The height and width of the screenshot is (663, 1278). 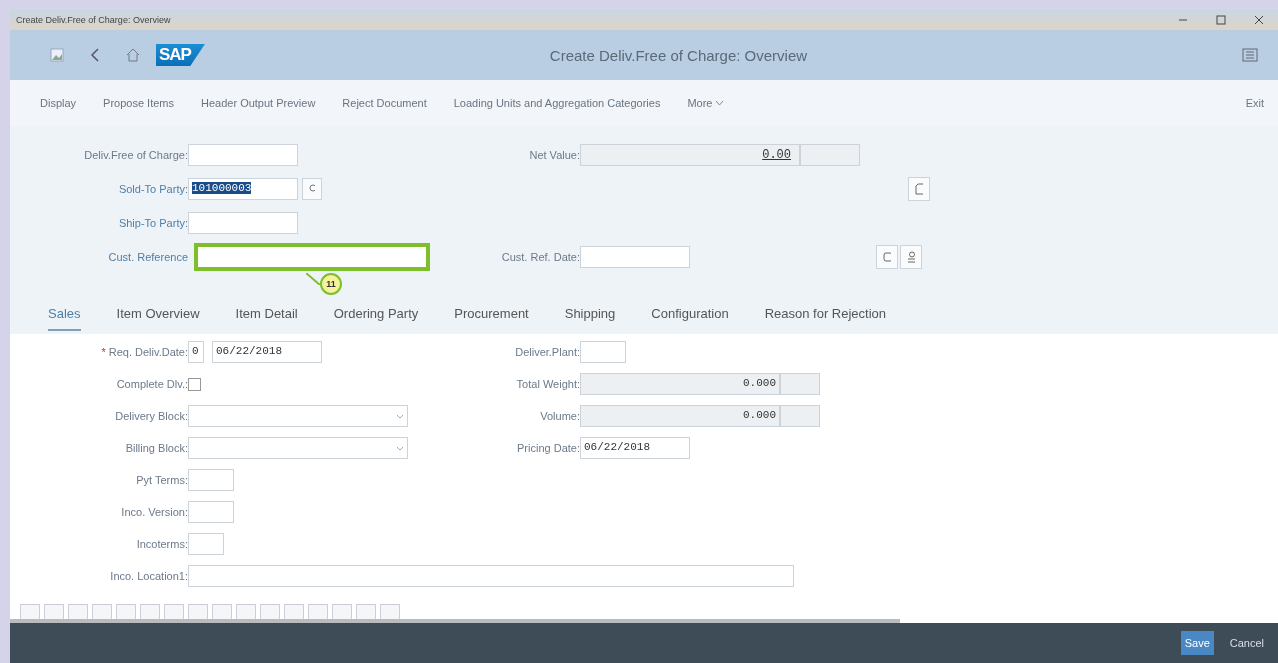 I want to click on field-label: * Req. Deliv.Date:, so click(x=144, y=352).